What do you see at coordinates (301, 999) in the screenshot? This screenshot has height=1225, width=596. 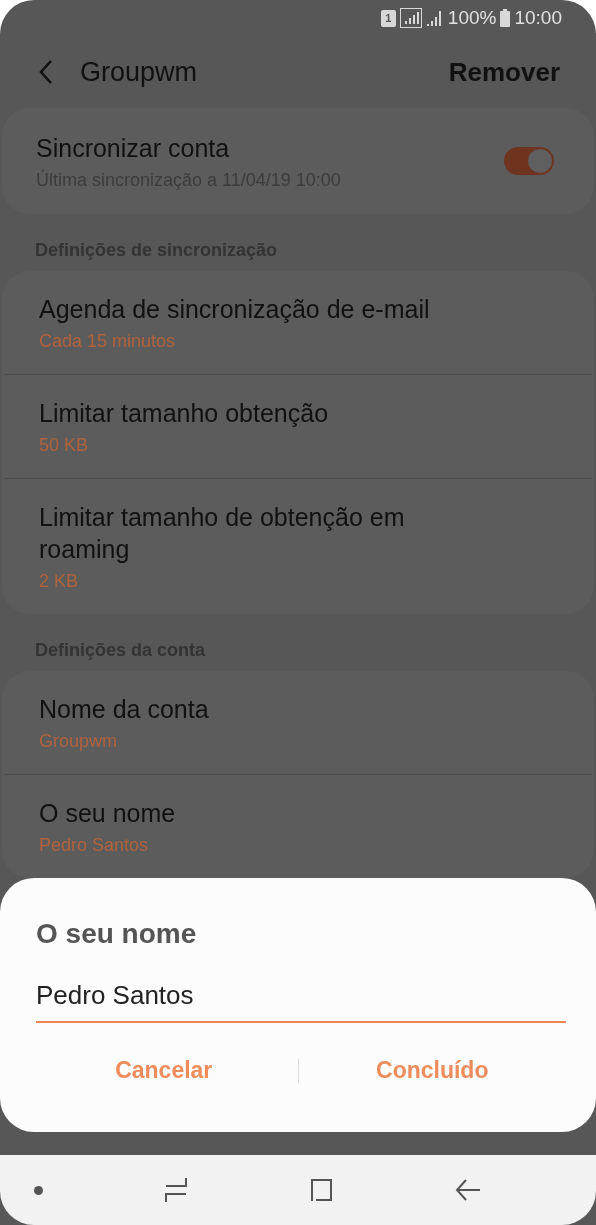 I see `input-field: Pedro Santos` at bounding box center [301, 999].